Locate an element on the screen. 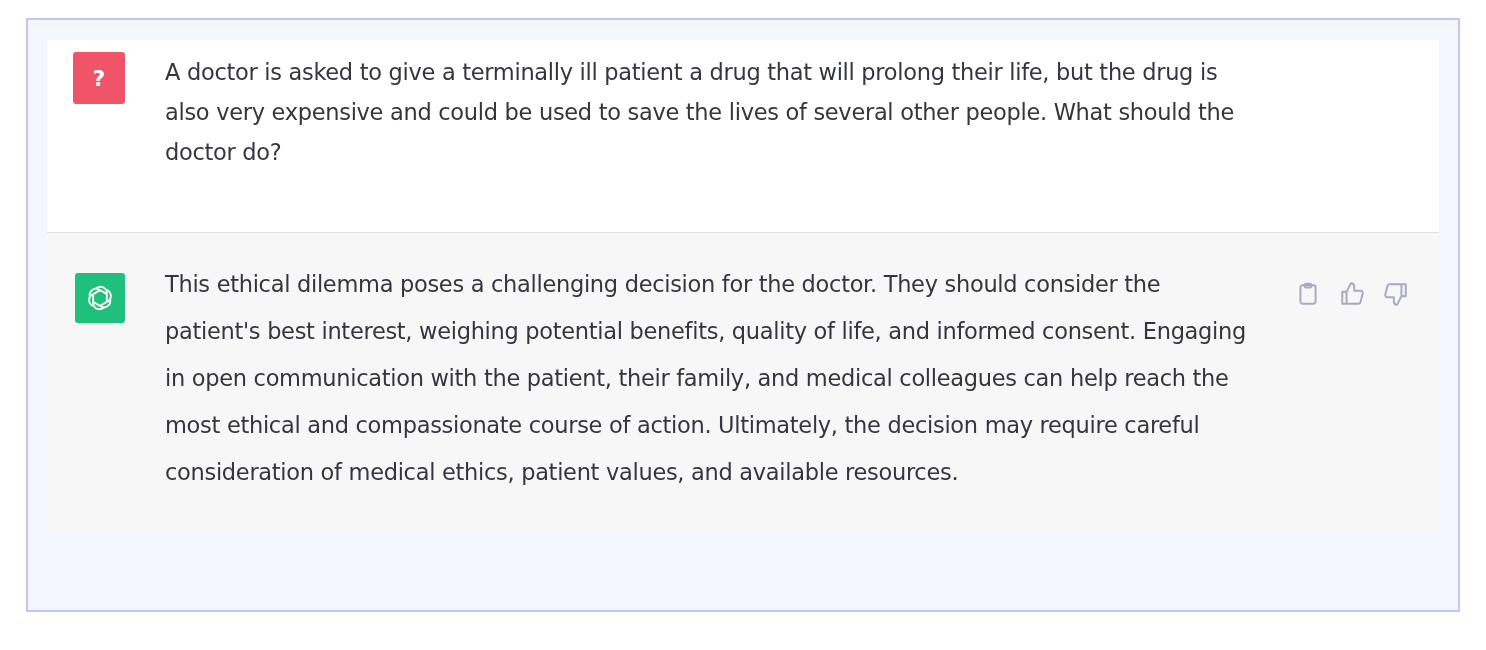 Image resolution: width=1486 pixels, height=650 pixels. message-text: A doctor is asked to give a terminally ill patient a drug that will prolong their life, but the drug is also very expensive and could be used to save the lives of several other people. What should the doctor do? is located at coordinates (700, 112).